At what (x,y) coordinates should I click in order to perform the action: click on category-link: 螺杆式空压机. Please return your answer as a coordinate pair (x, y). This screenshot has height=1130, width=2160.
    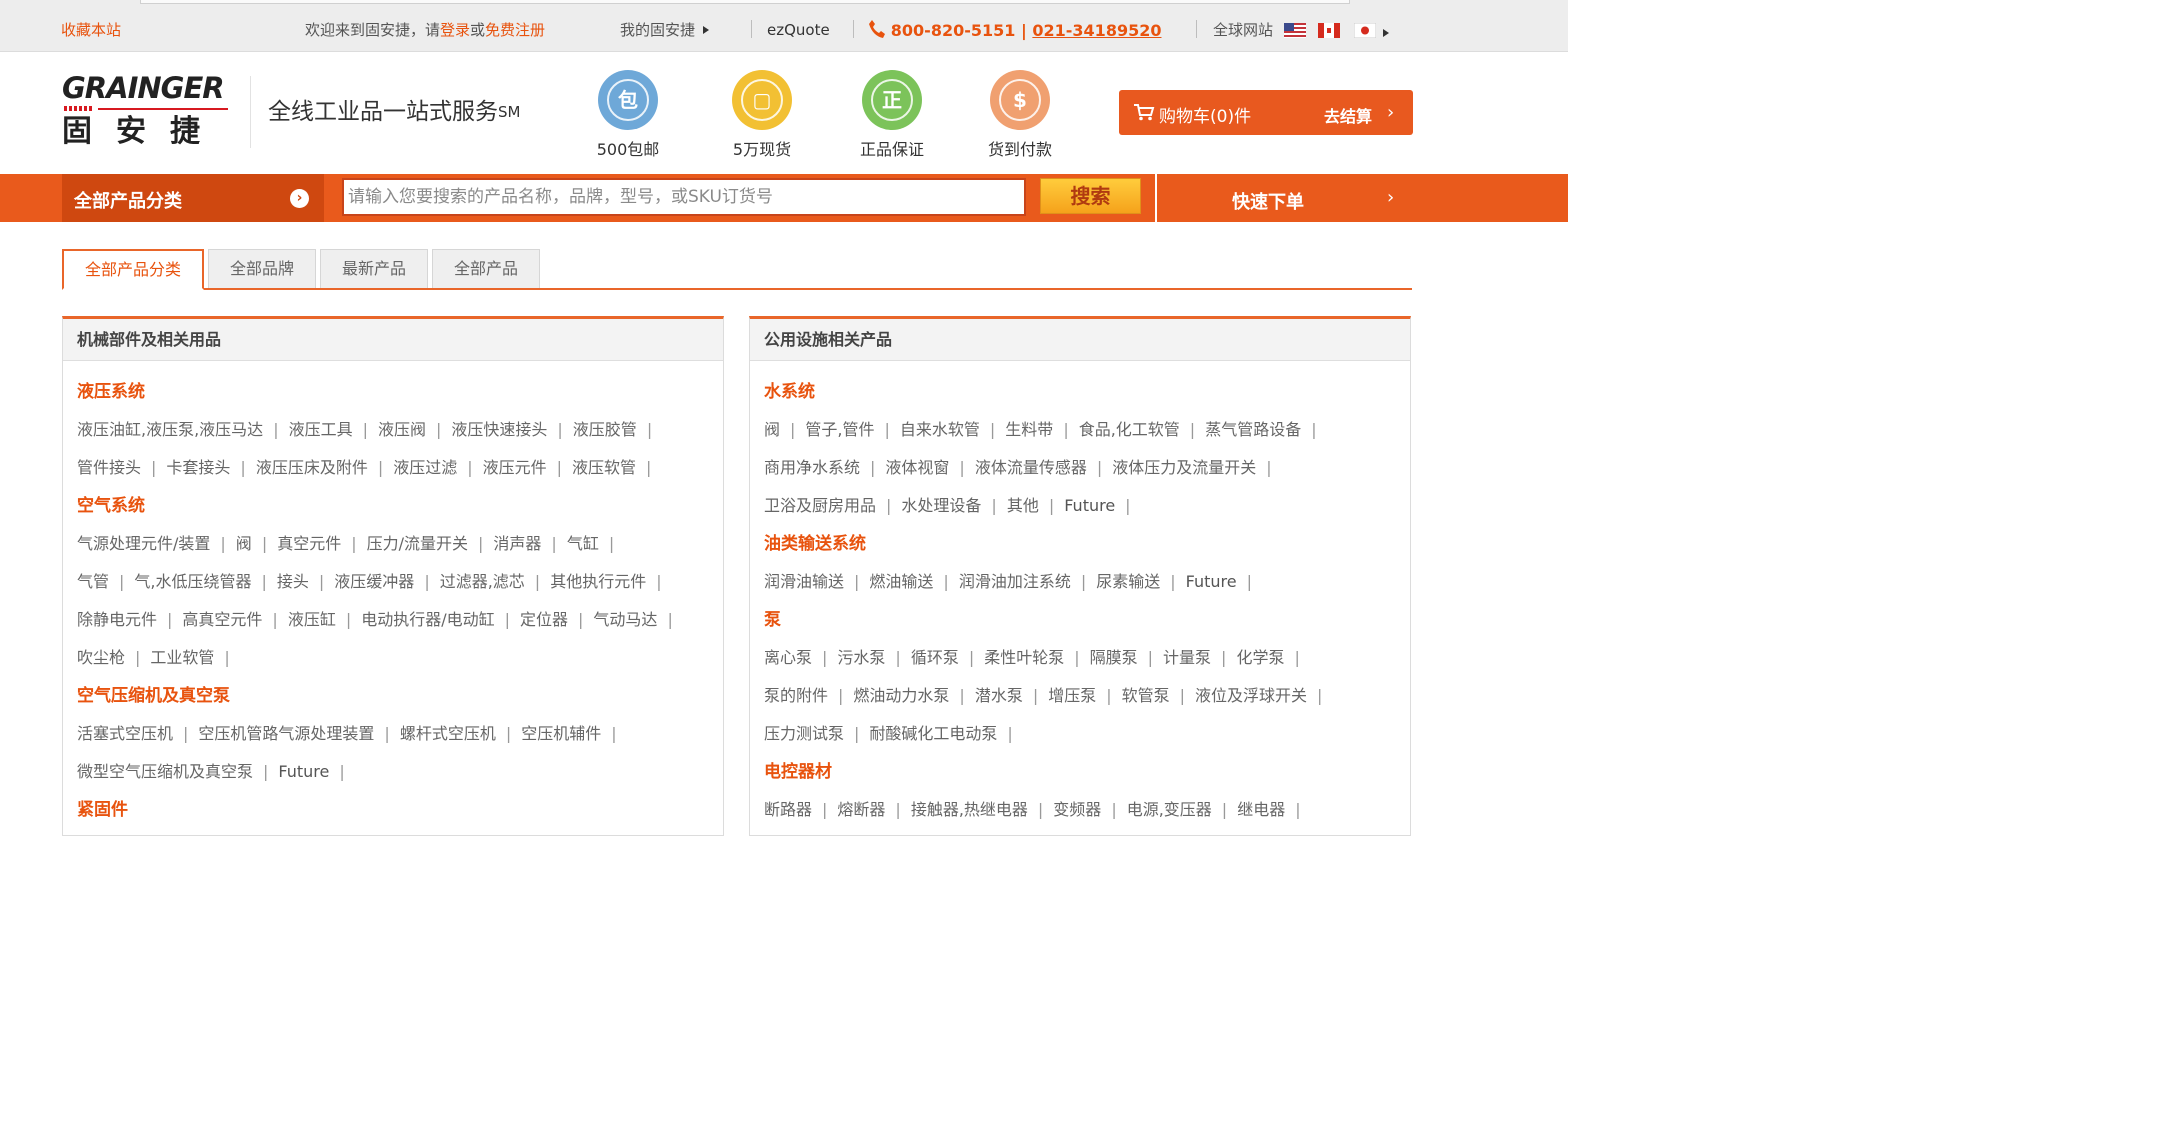
    Looking at the image, I should click on (448, 733).